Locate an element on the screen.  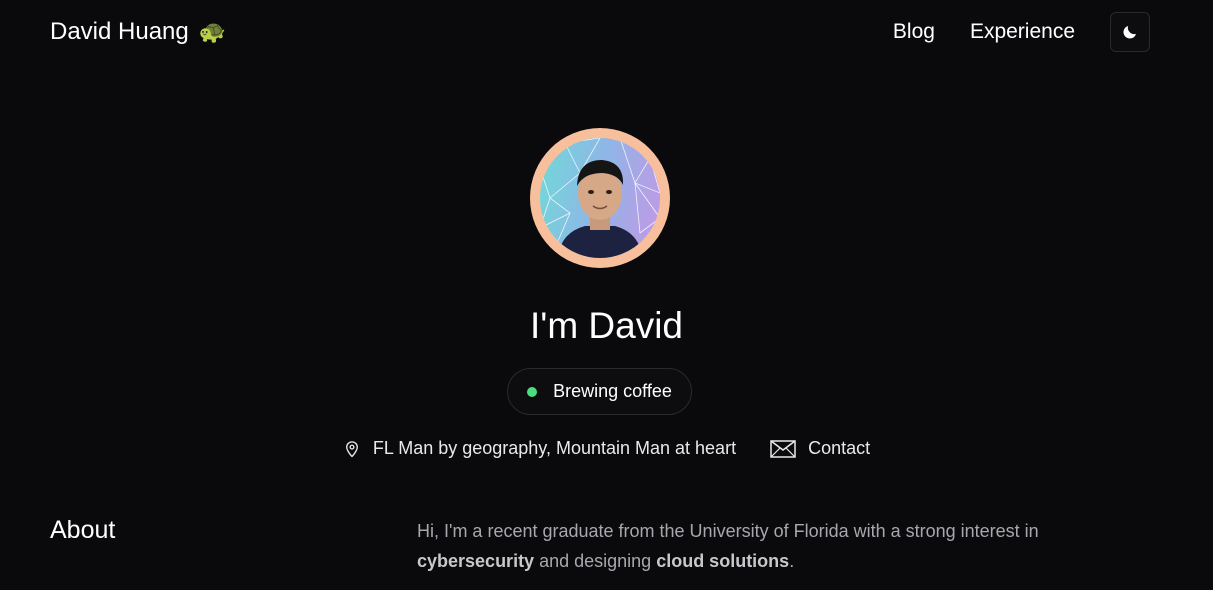
about-highlight-cybersecurity: cybersecurity is located at coordinates (476, 561).